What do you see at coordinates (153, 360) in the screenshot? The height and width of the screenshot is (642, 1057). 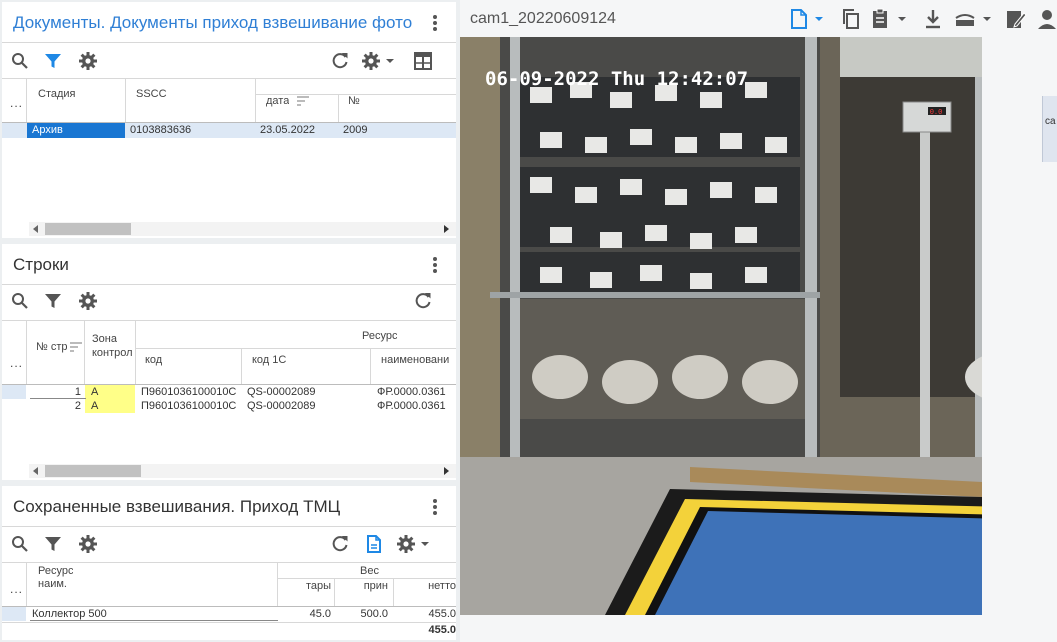 I see `column-header-code: код` at bounding box center [153, 360].